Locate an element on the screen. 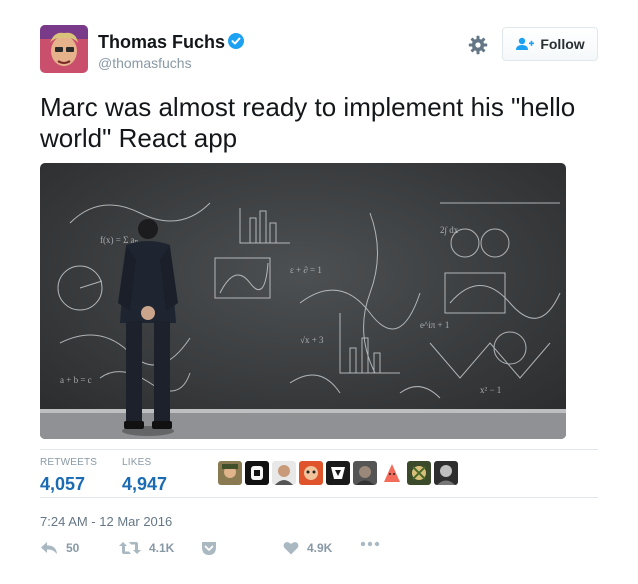 This screenshot has width=638, height=584. svg-text: x² − 1 is located at coordinates (490, 390).